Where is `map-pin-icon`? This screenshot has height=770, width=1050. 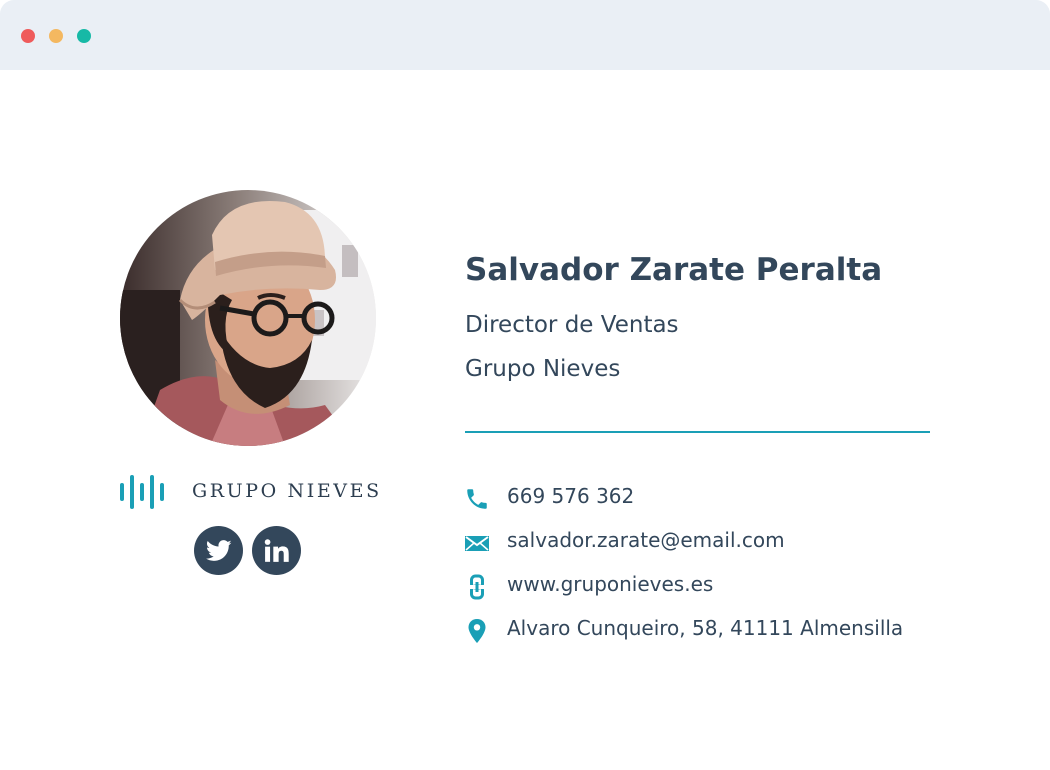
map-pin-icon is located at coordinates (477, 631).